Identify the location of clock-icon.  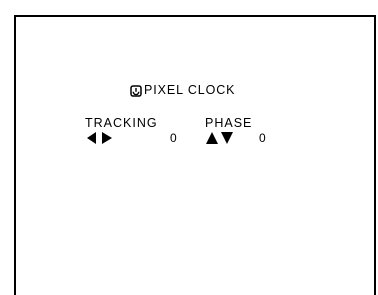
(136, 90).